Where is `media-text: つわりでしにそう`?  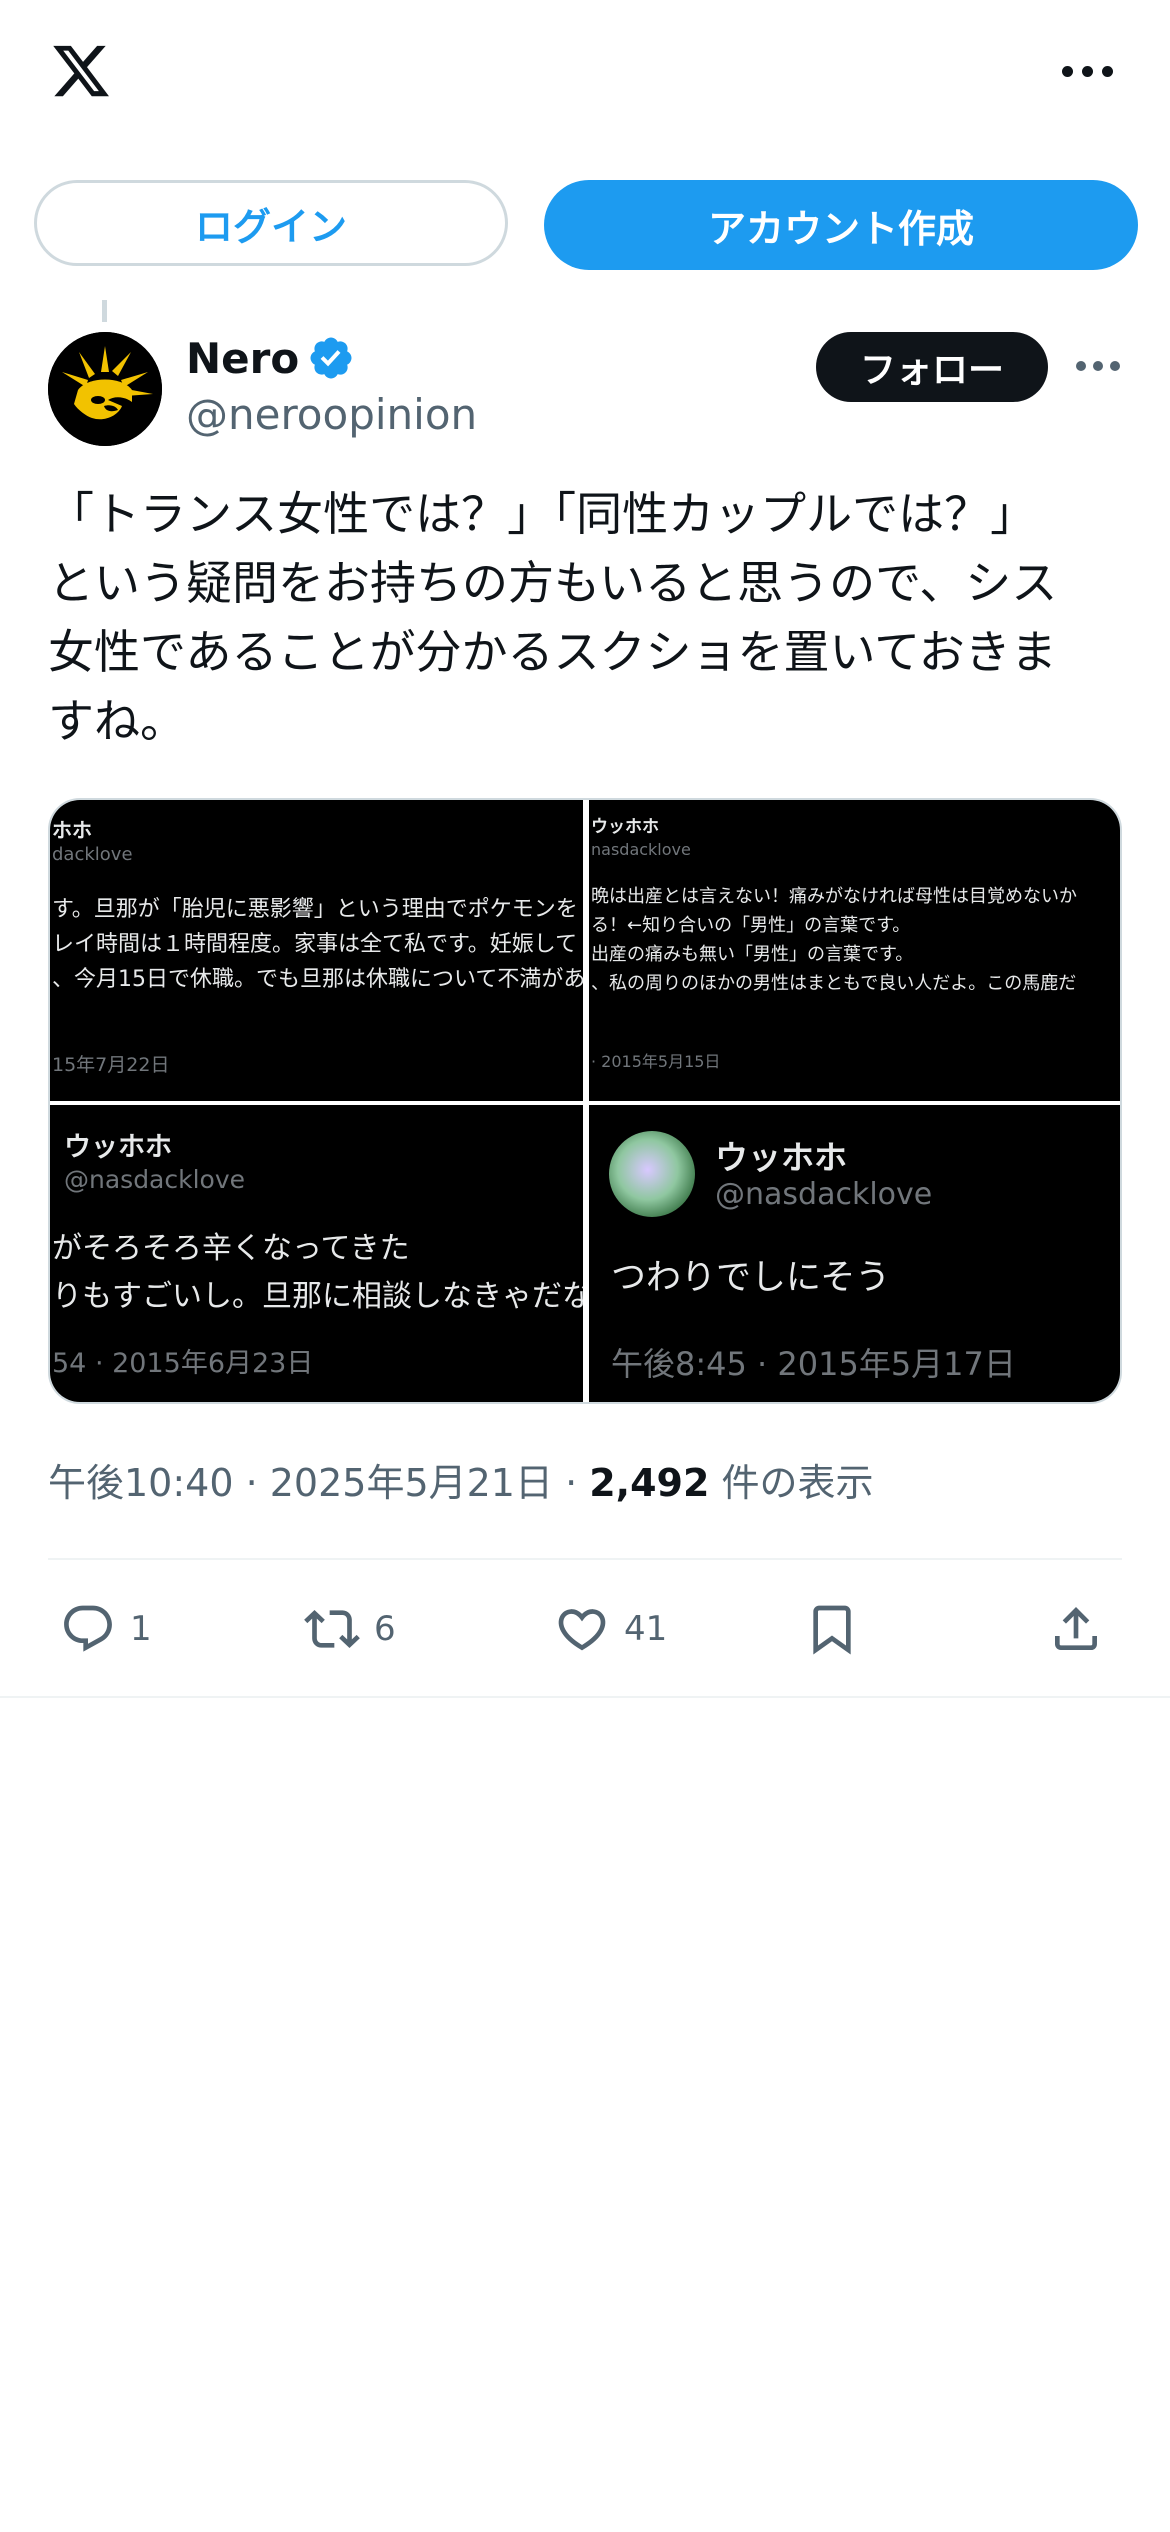
media-text: つわりでしにそう is located at coordinates (751, 1278).